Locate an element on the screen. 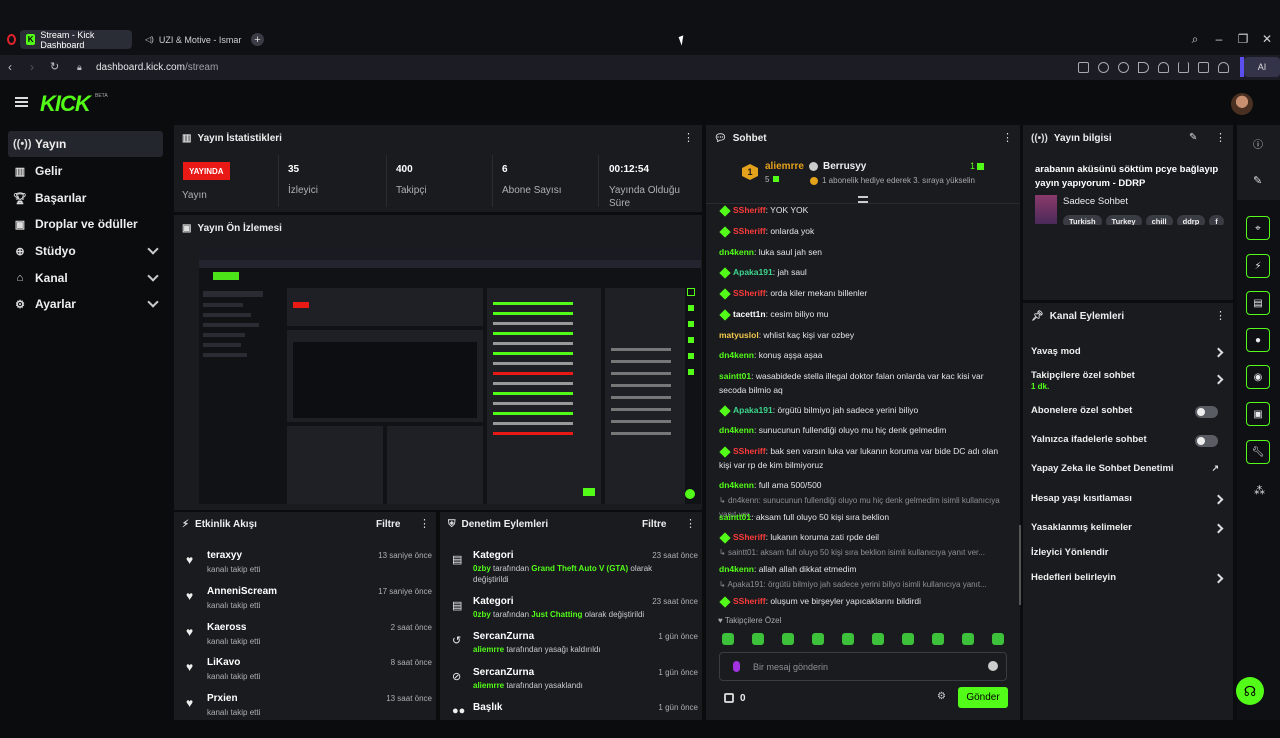 Image resolution: width=1280 pixels, height=738 pixels. chat-message: dn4kenn: konuş aşşa aşaa is located at coordinates (864, 355).